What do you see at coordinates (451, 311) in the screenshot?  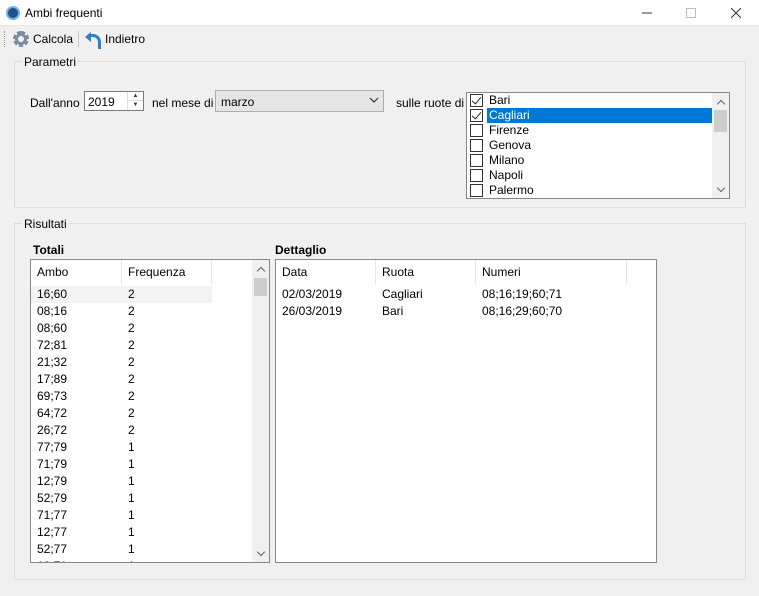 I see `table-row: 26/03/2019 Bari 08;16;29;60;70` at bounding box center [451, 311].